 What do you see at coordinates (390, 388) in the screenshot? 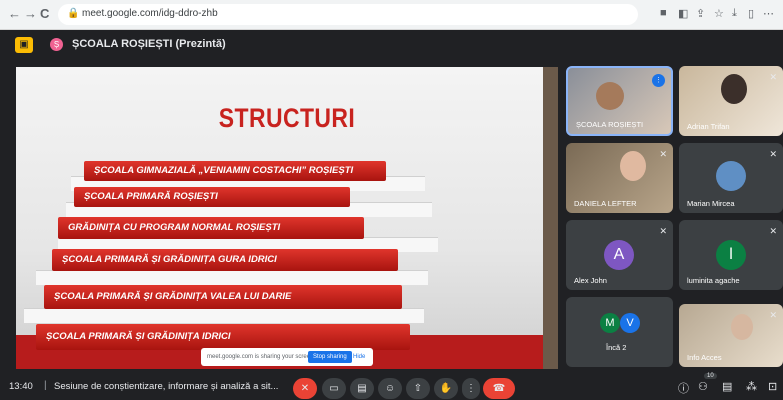
I see `emoji-button: ☺` at bounding box center [390, 388].